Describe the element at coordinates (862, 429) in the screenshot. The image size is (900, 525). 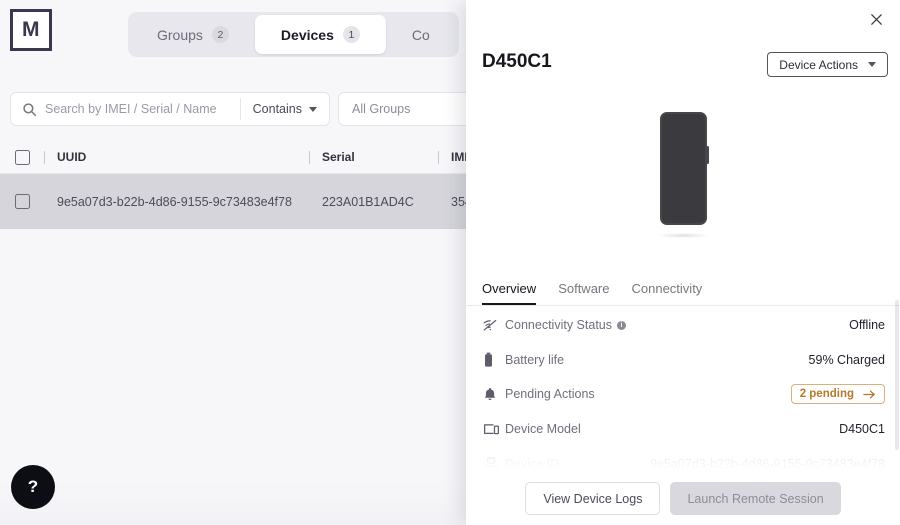
I see `detail-value-device-model: D450C1` at that location.